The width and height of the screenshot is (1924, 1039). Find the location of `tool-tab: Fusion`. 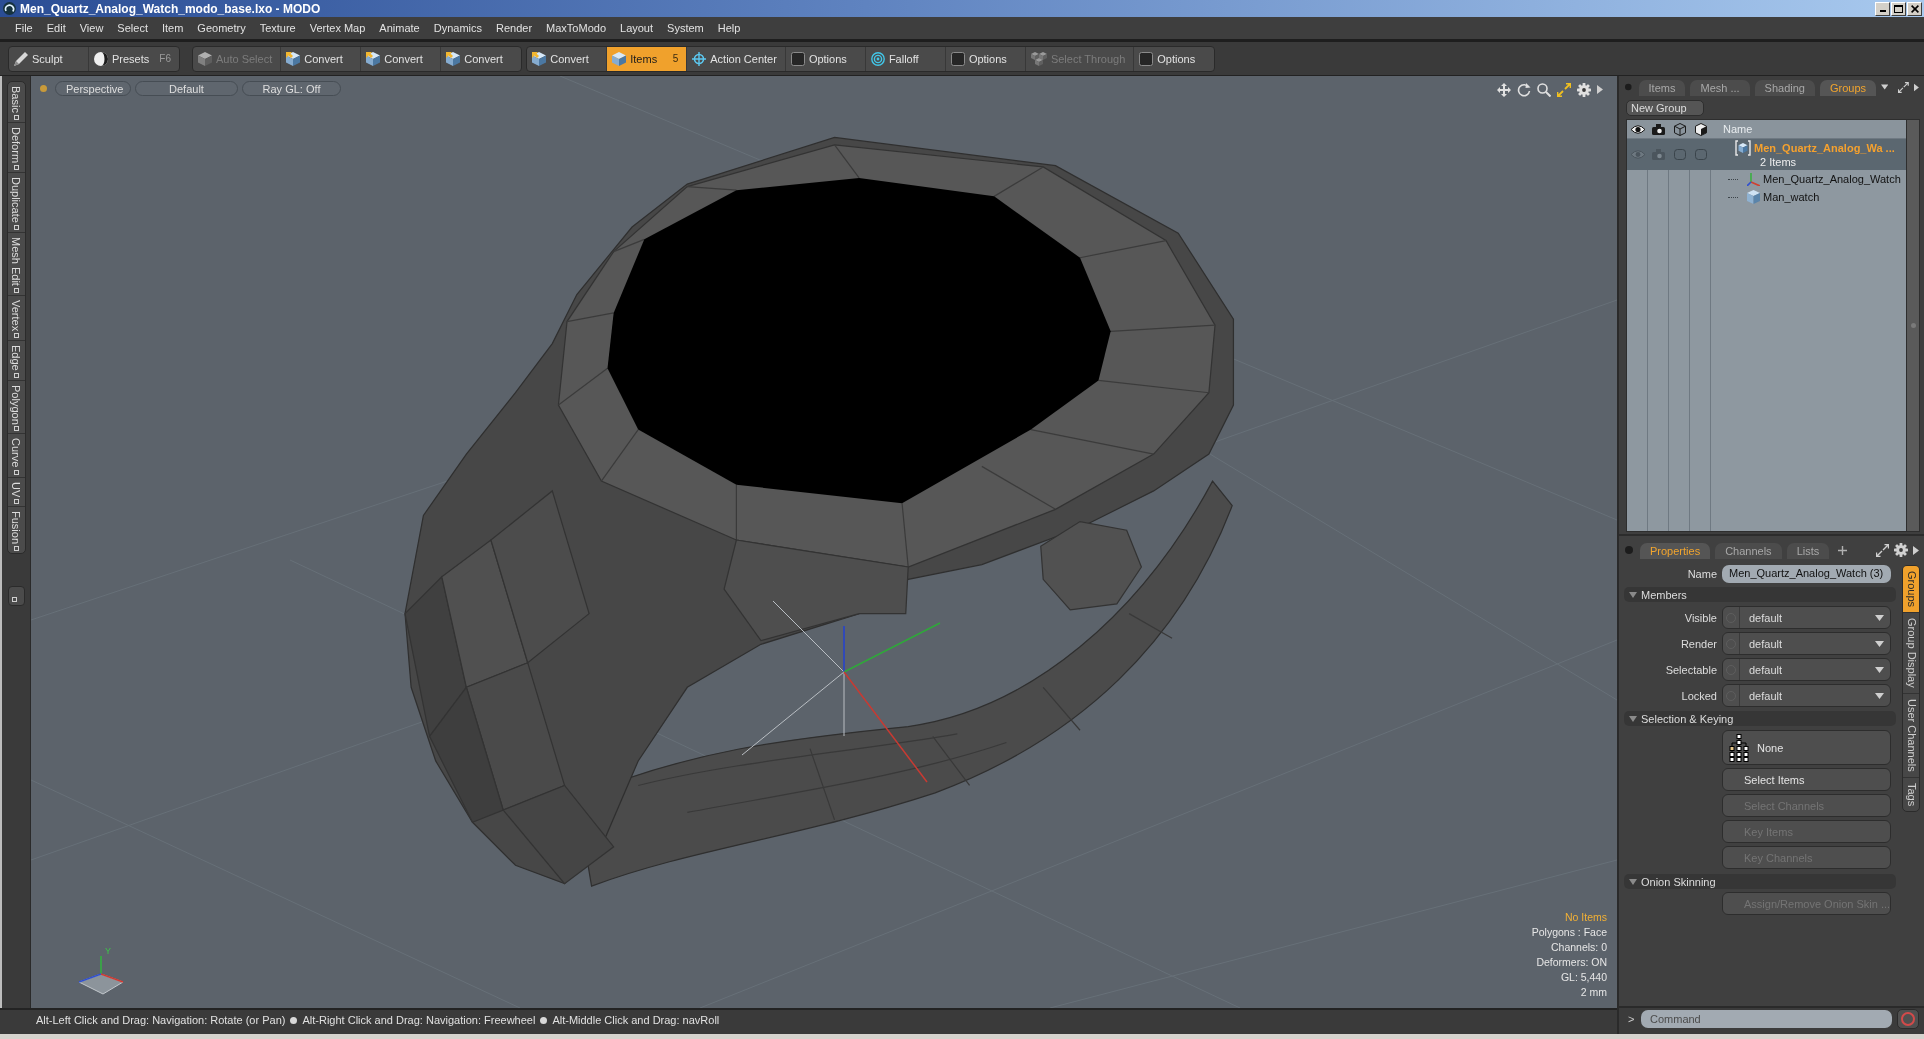

tool-tab: Fusion is located at coordinates (16, 530).